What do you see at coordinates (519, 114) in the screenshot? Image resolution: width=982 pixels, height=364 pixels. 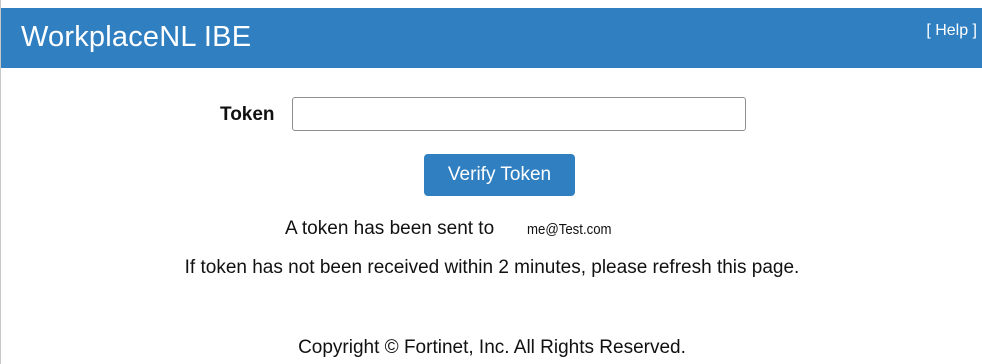 I see `token-input` at bounding box center [519, 114].